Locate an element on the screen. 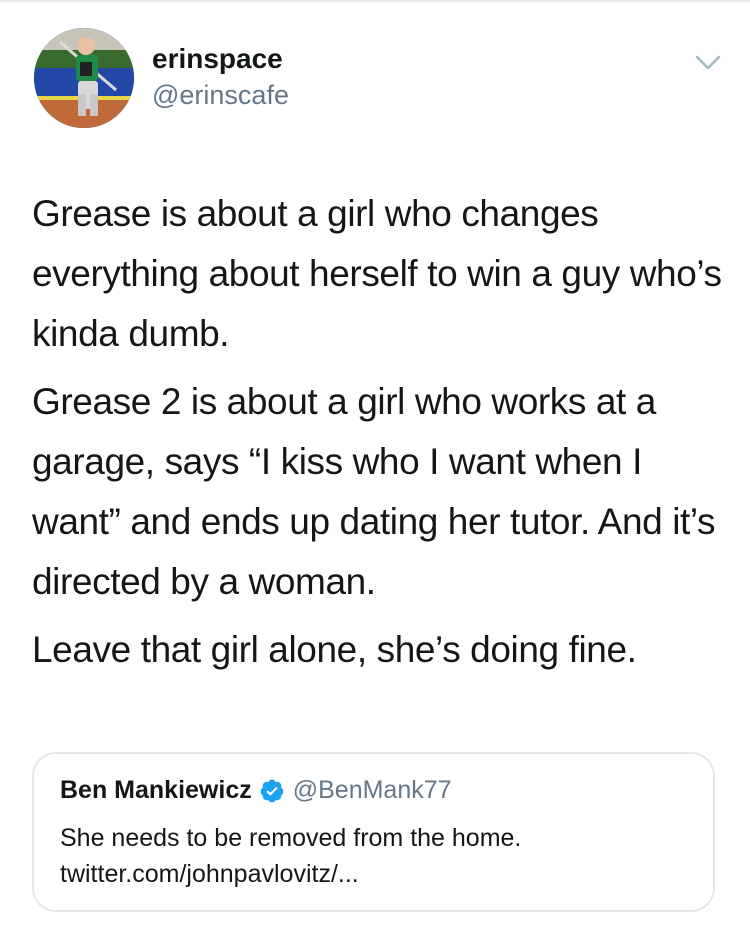 The image size is (750, 927). quoted-author-name: Ben Mankiewicz is located at coordinates (156, 790).